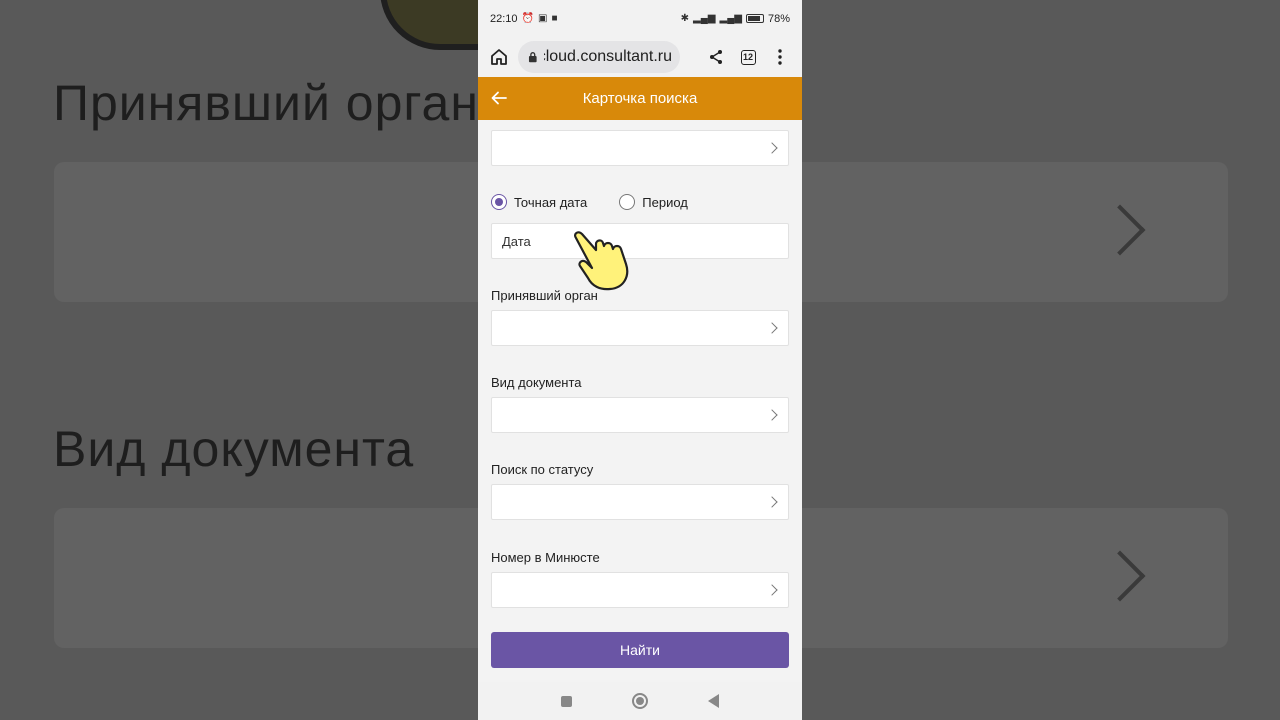  I want to click on browser-toolbar: cloud.consultant.ru 12, so click(640, 57).